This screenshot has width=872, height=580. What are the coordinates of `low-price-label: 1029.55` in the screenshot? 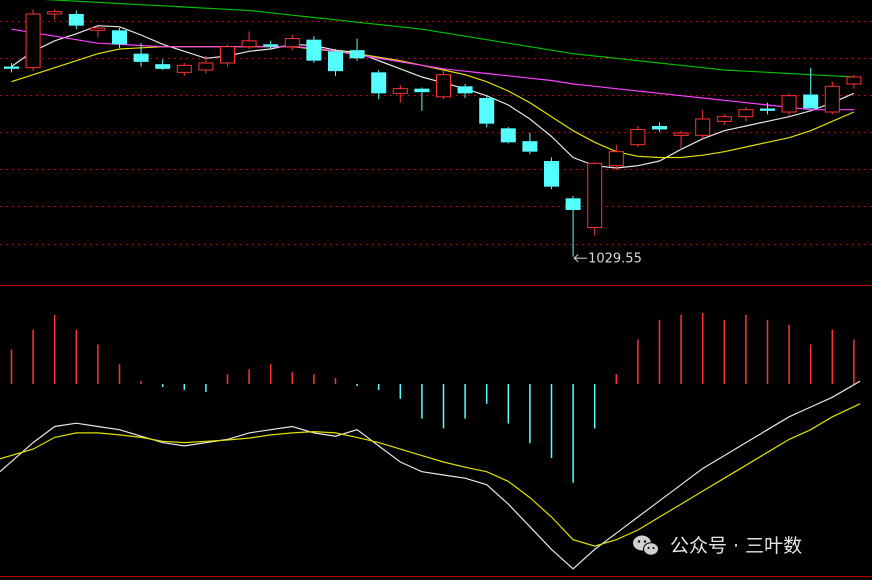 It's located at (615, 259).